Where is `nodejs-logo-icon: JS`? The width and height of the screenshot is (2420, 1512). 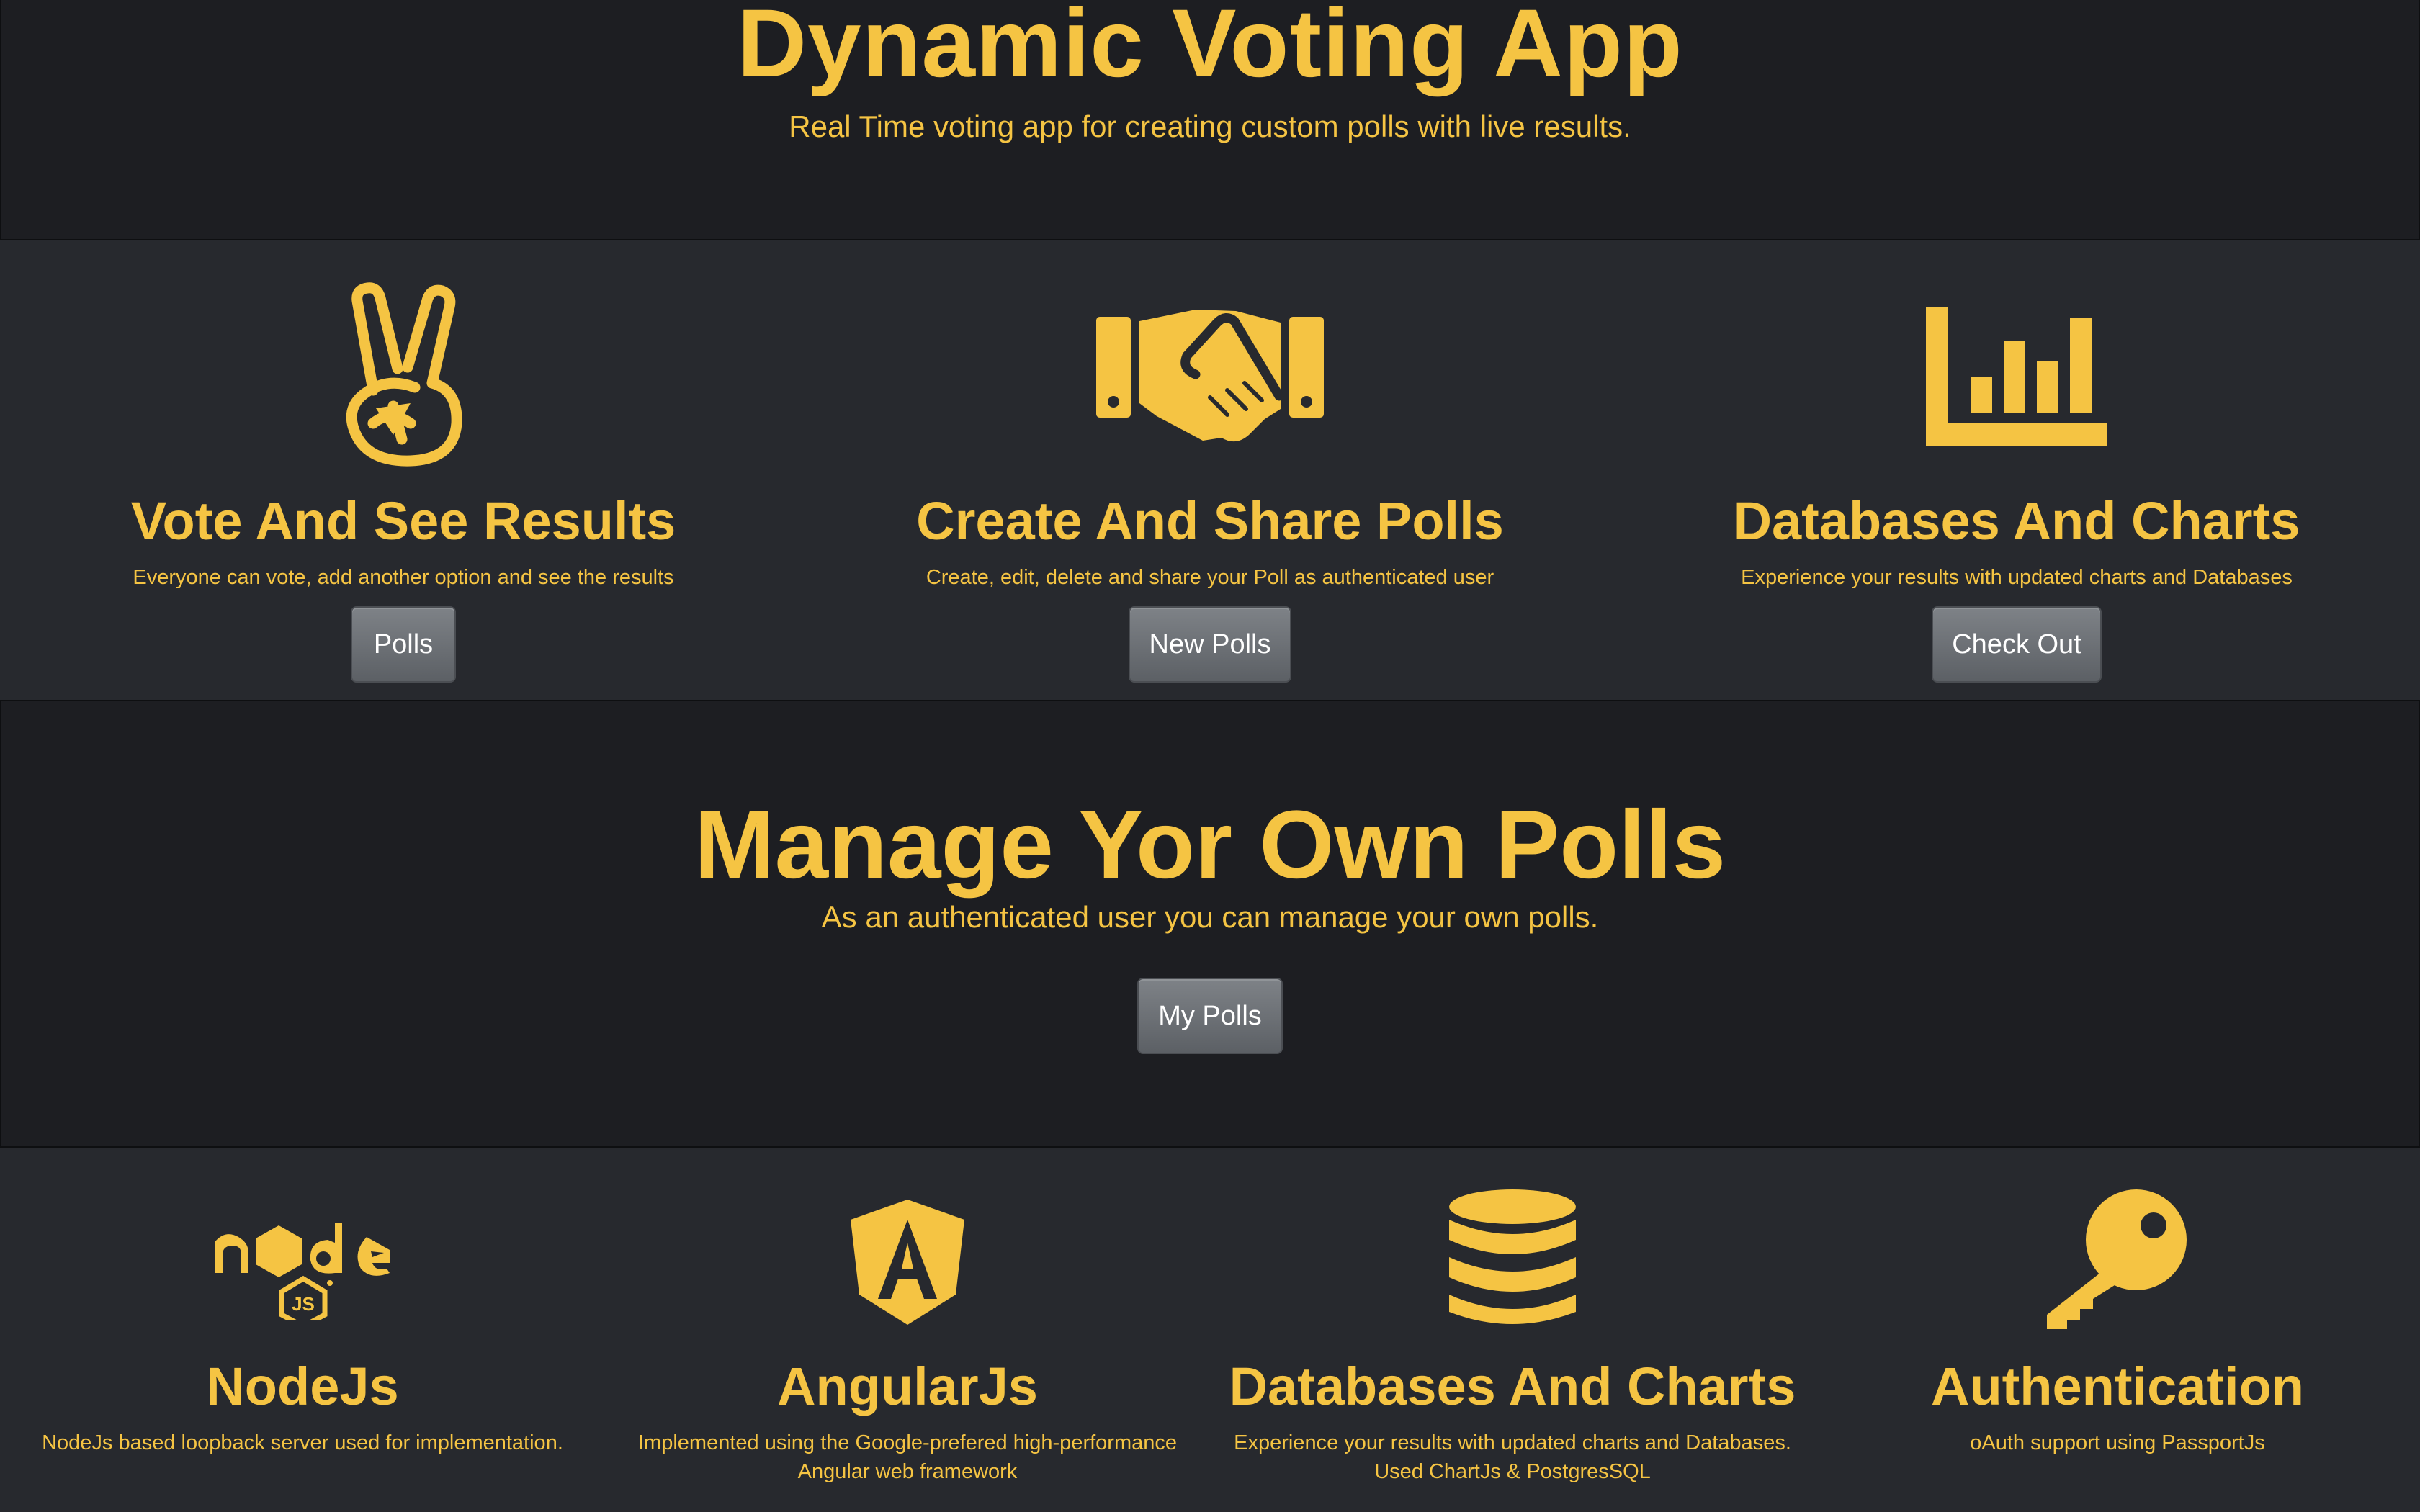 nodejs-logo-icon: JS is located at coordinates (302, 1271).